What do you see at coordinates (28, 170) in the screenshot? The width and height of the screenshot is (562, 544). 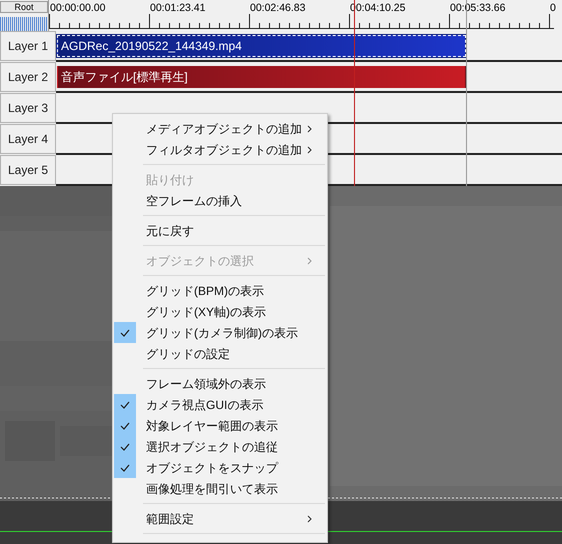 I see `layer-header: Layer 5` at bounding box center [28, 170].